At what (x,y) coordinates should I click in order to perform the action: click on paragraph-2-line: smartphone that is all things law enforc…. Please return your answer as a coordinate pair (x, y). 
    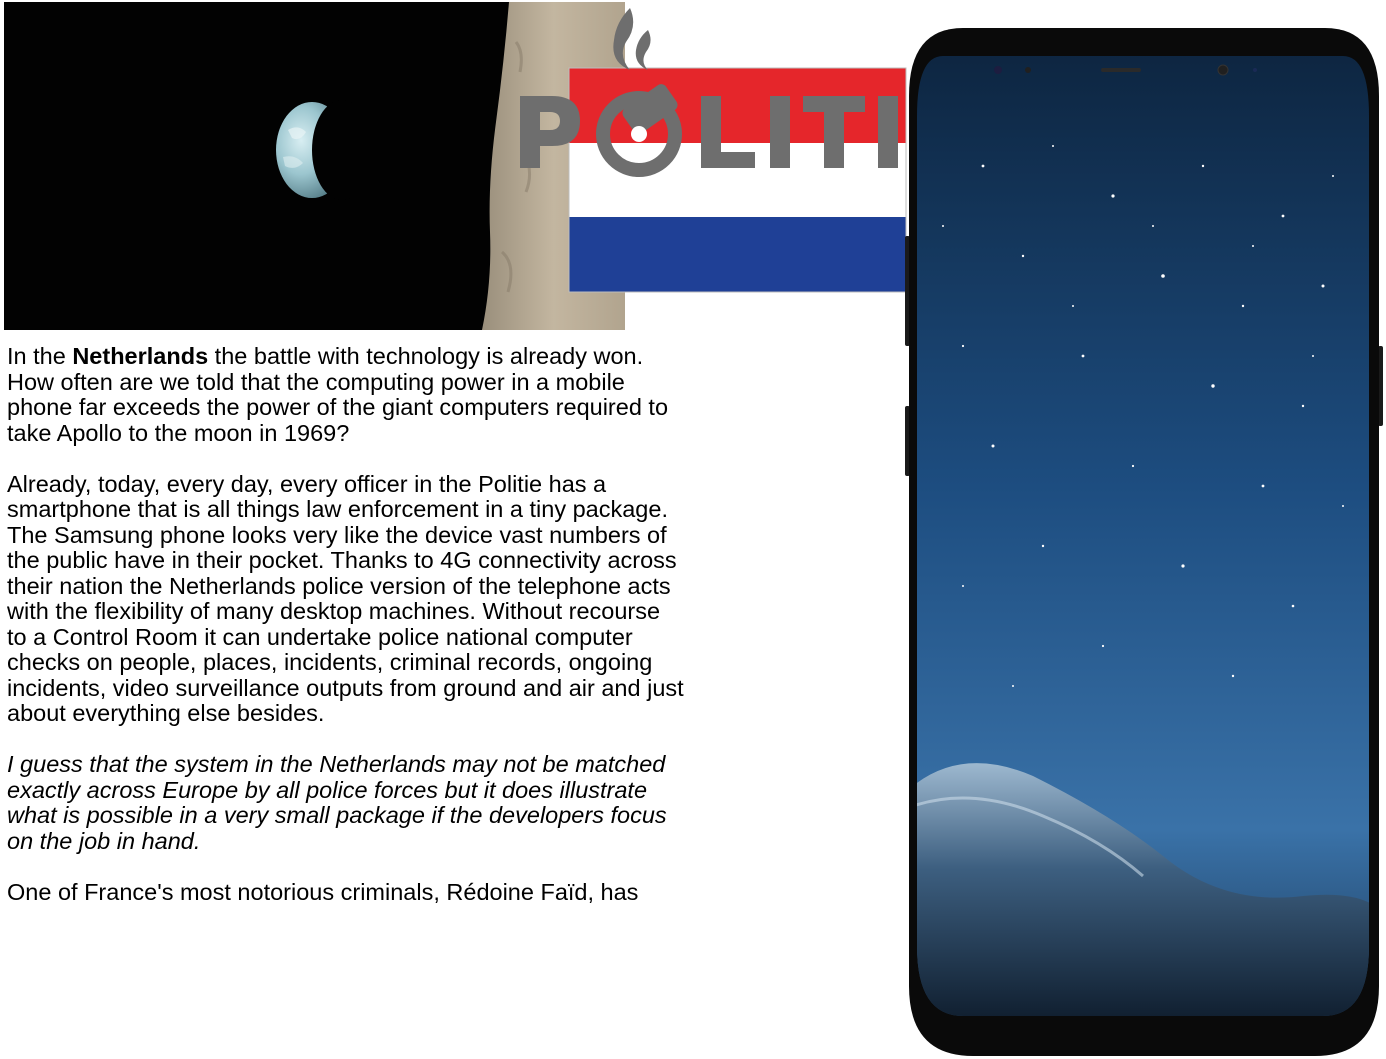
    Looking at the image, I should click on (337, 509).